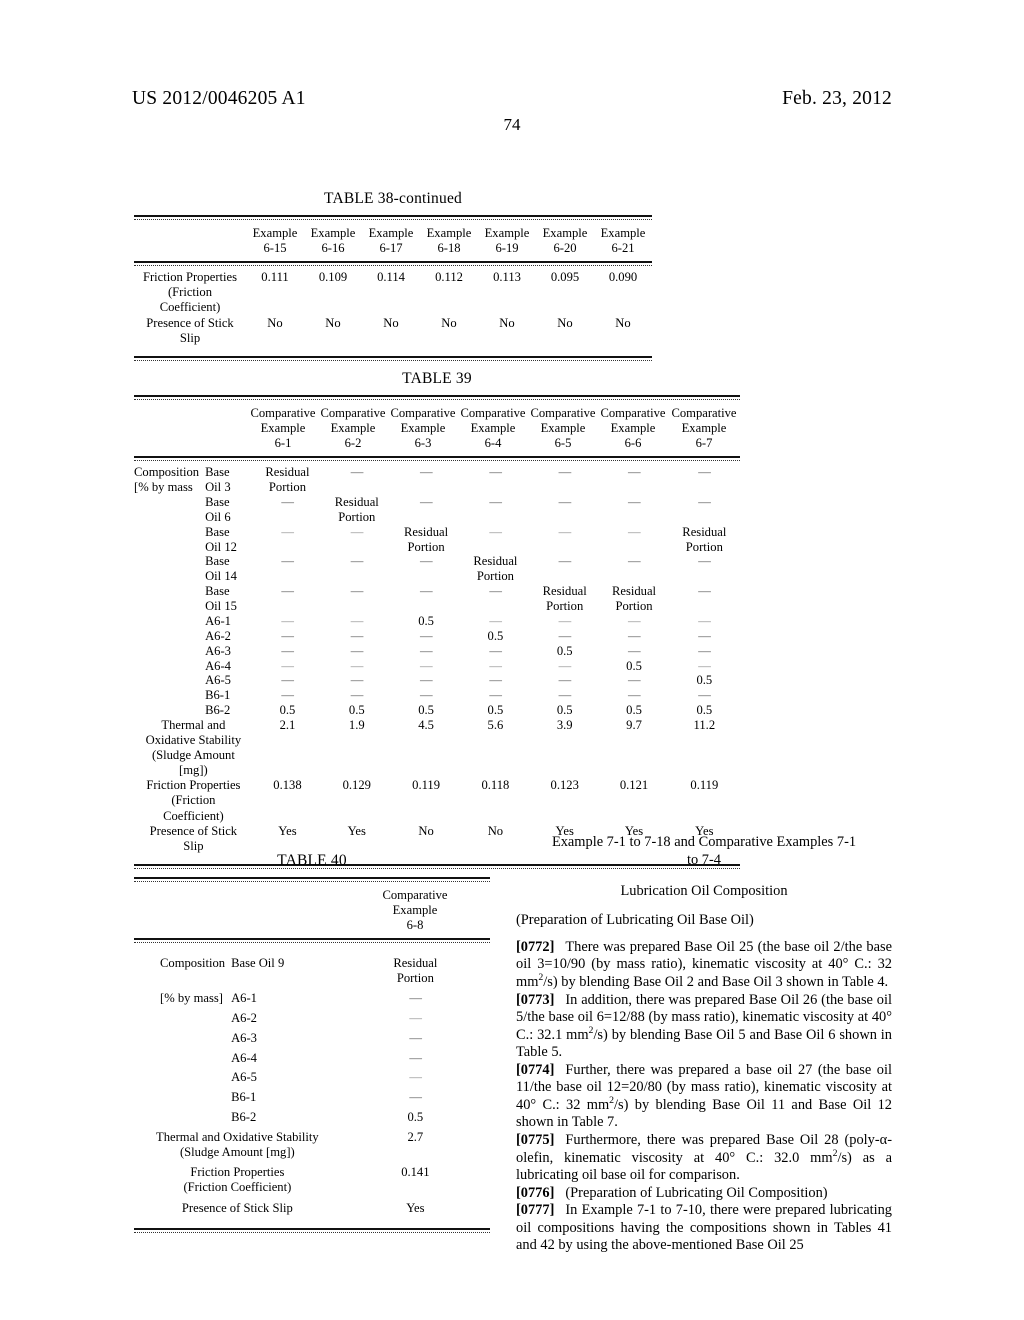 The height and width of the screenshot is (1320, 1024). I want to click on table-39-col-header: Comparative Example 6-5, so click(563, 428).